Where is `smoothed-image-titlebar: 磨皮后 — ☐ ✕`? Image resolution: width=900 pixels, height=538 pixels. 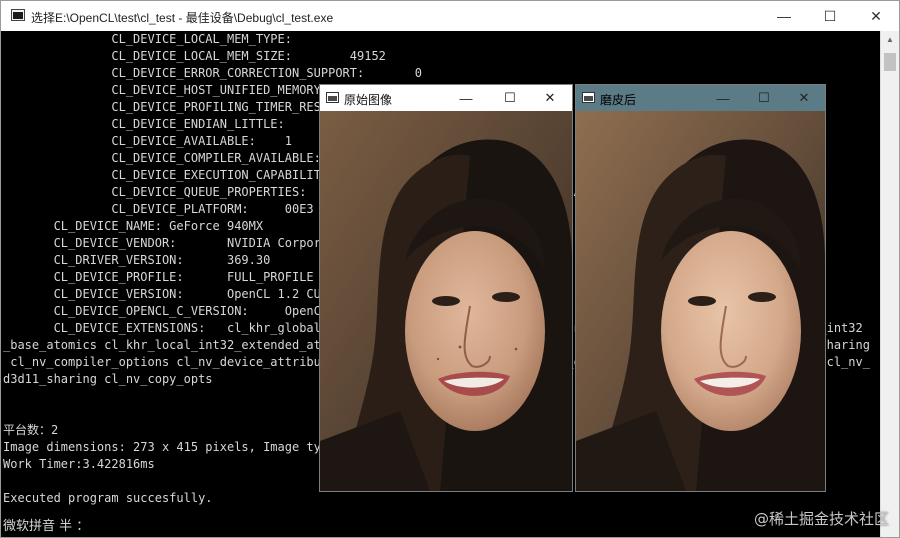
smoothed-image-titlebar: 磨皮后 — ☐ ✕ is located at coordinates (700, 98).